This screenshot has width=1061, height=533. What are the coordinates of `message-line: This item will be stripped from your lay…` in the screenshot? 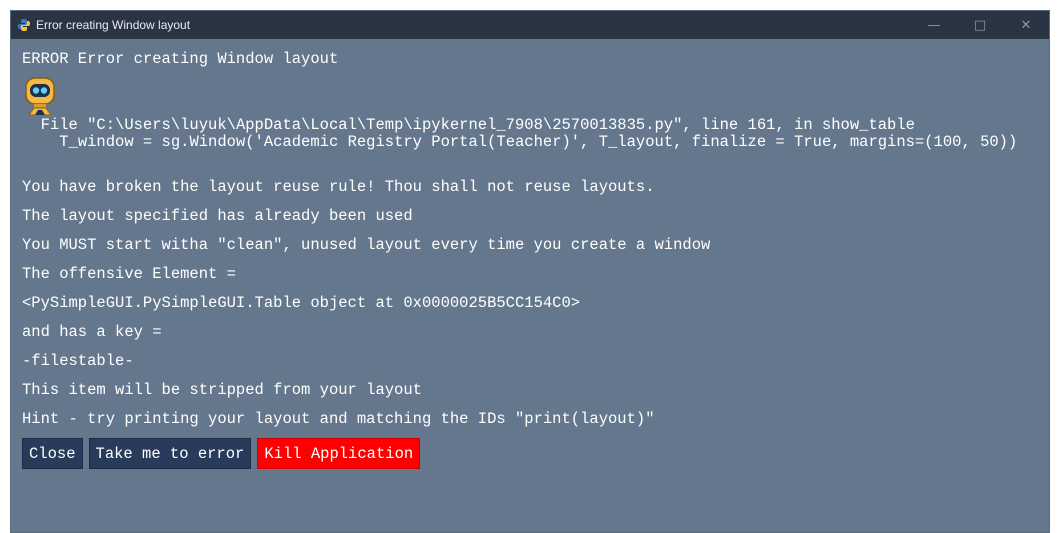 It's located at (222, 390).